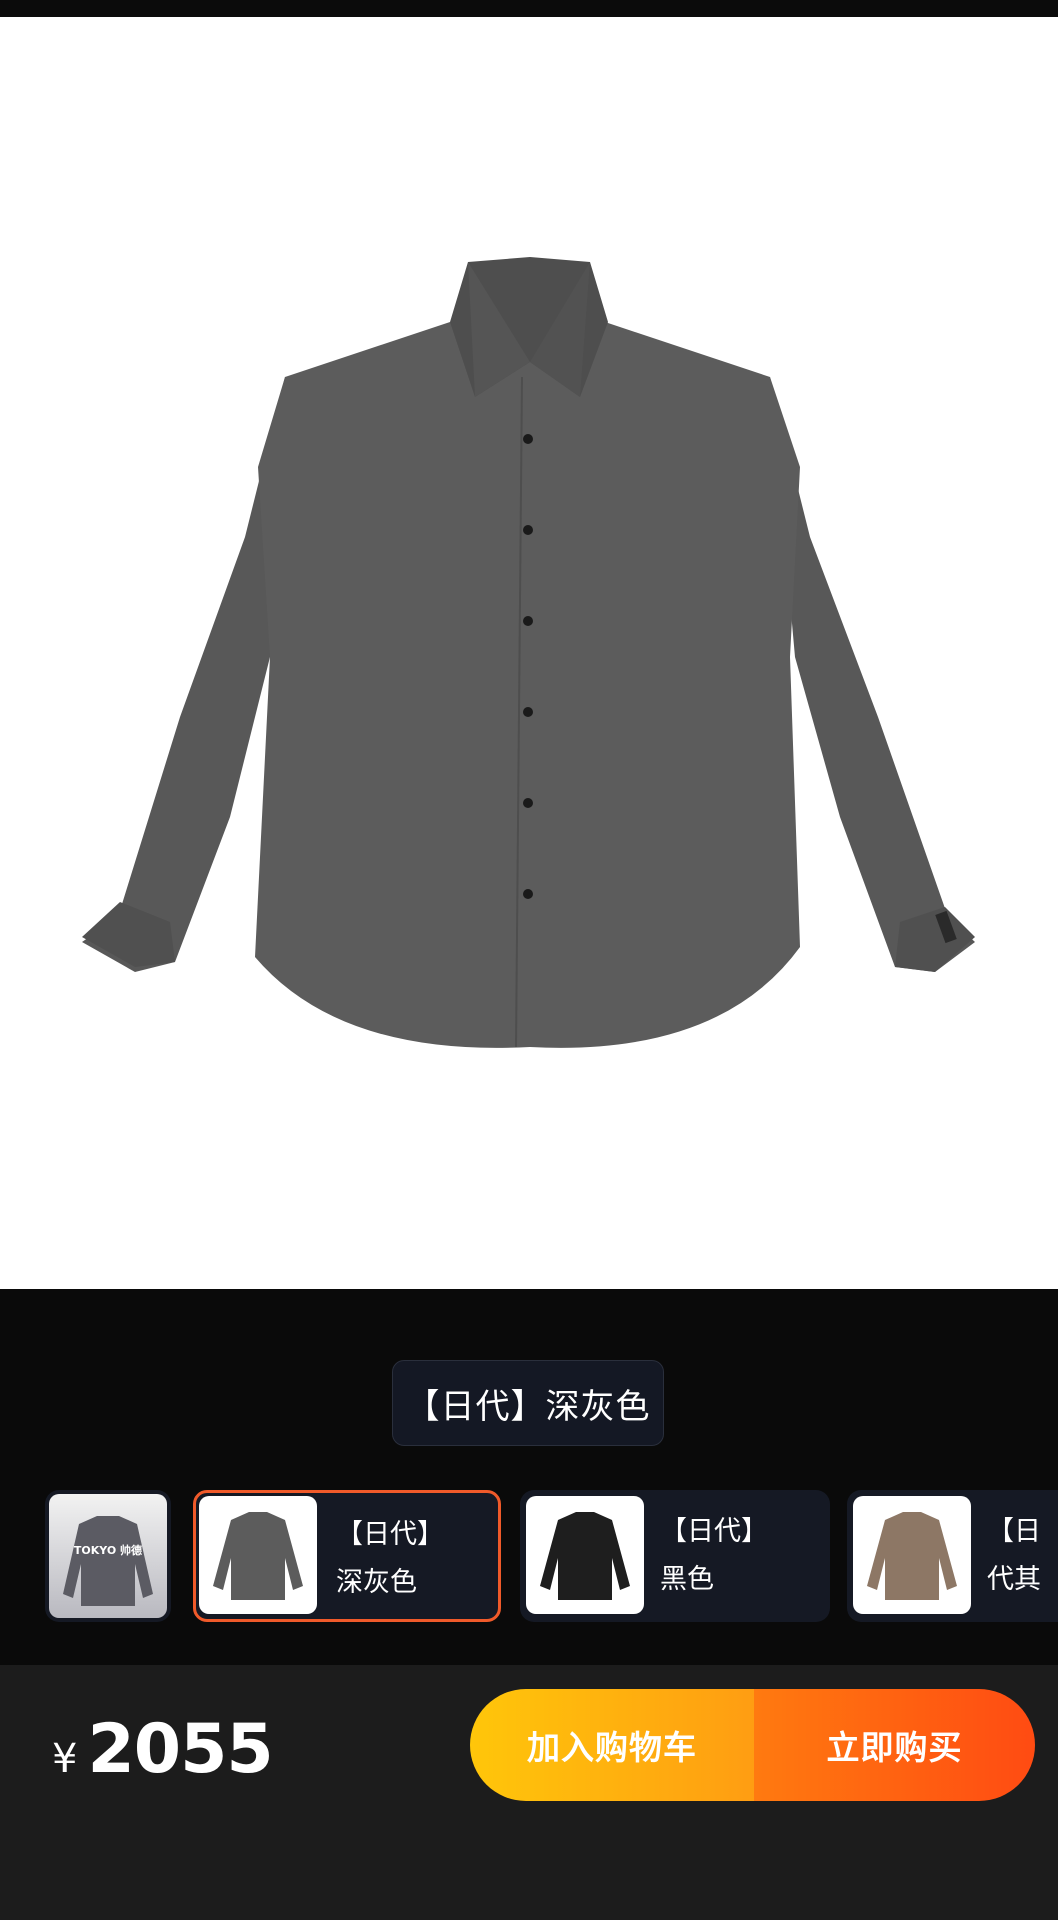 Image resolution: width=1058 pixels, height=1920 pixels. Describe the element at coordinates (894, 1745) in the screenshot. I see `buy-now-button: 立即购买` at that location.